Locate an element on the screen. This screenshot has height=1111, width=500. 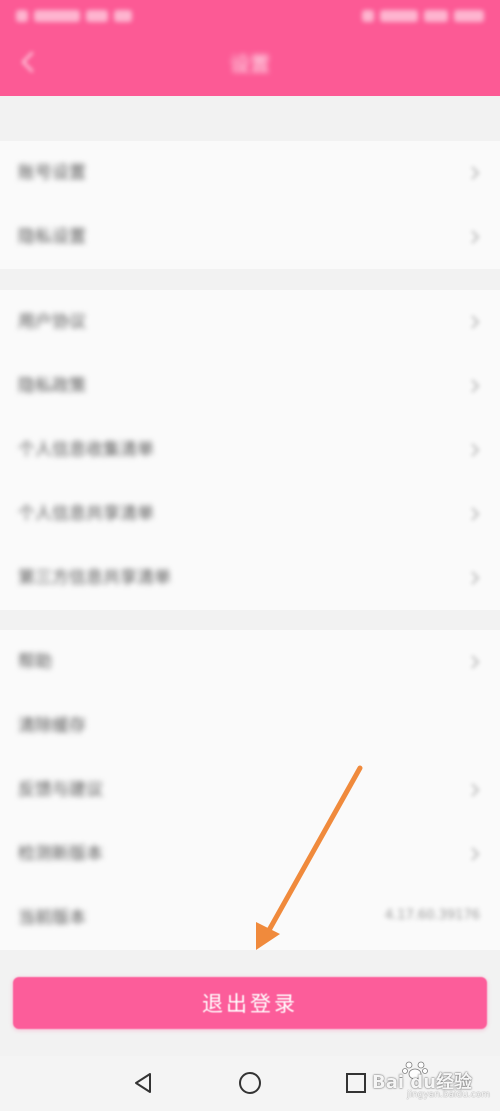
settings-group-account: 账号设置 隐私设置 is located at coordinates (250, 205).